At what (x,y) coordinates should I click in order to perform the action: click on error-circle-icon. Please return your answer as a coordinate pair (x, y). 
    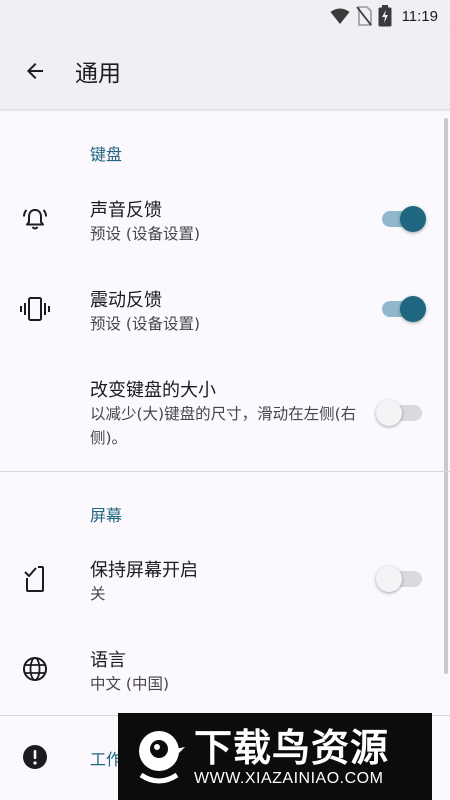
    Looking at the image, I should click on (35, 757).